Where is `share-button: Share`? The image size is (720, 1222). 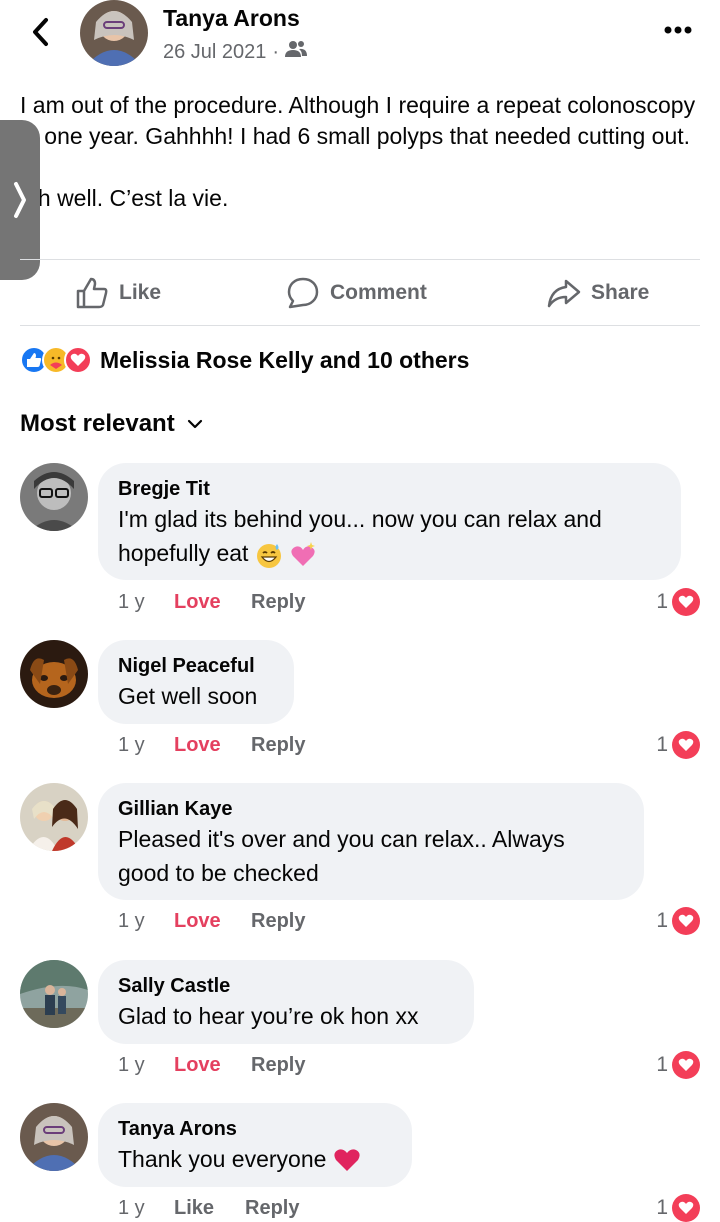 share-button: Share is located at coordinates (598, 292).